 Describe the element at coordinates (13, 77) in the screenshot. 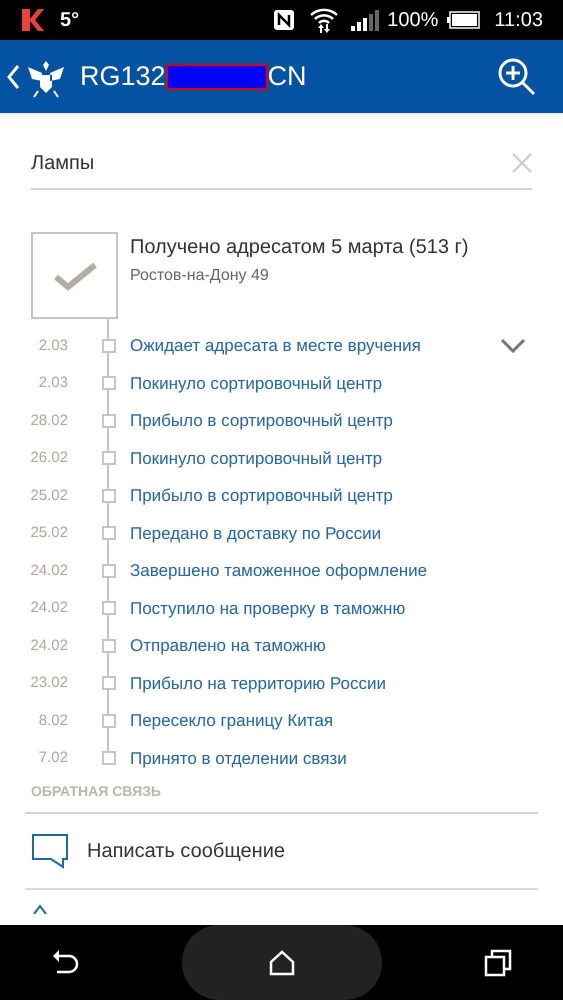

I see `back-icon` at that location.